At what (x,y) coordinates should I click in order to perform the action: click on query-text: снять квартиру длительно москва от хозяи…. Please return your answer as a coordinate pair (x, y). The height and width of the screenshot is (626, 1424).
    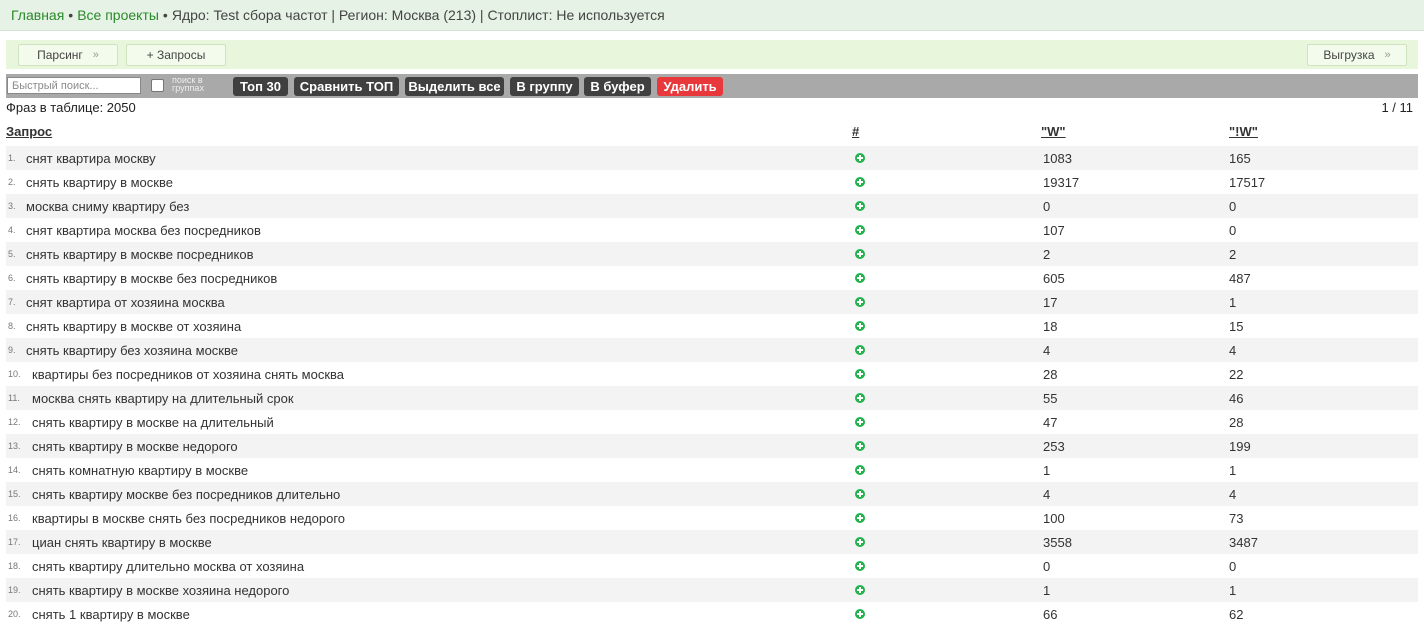
    Looking at the image, I should click on (168, 566).